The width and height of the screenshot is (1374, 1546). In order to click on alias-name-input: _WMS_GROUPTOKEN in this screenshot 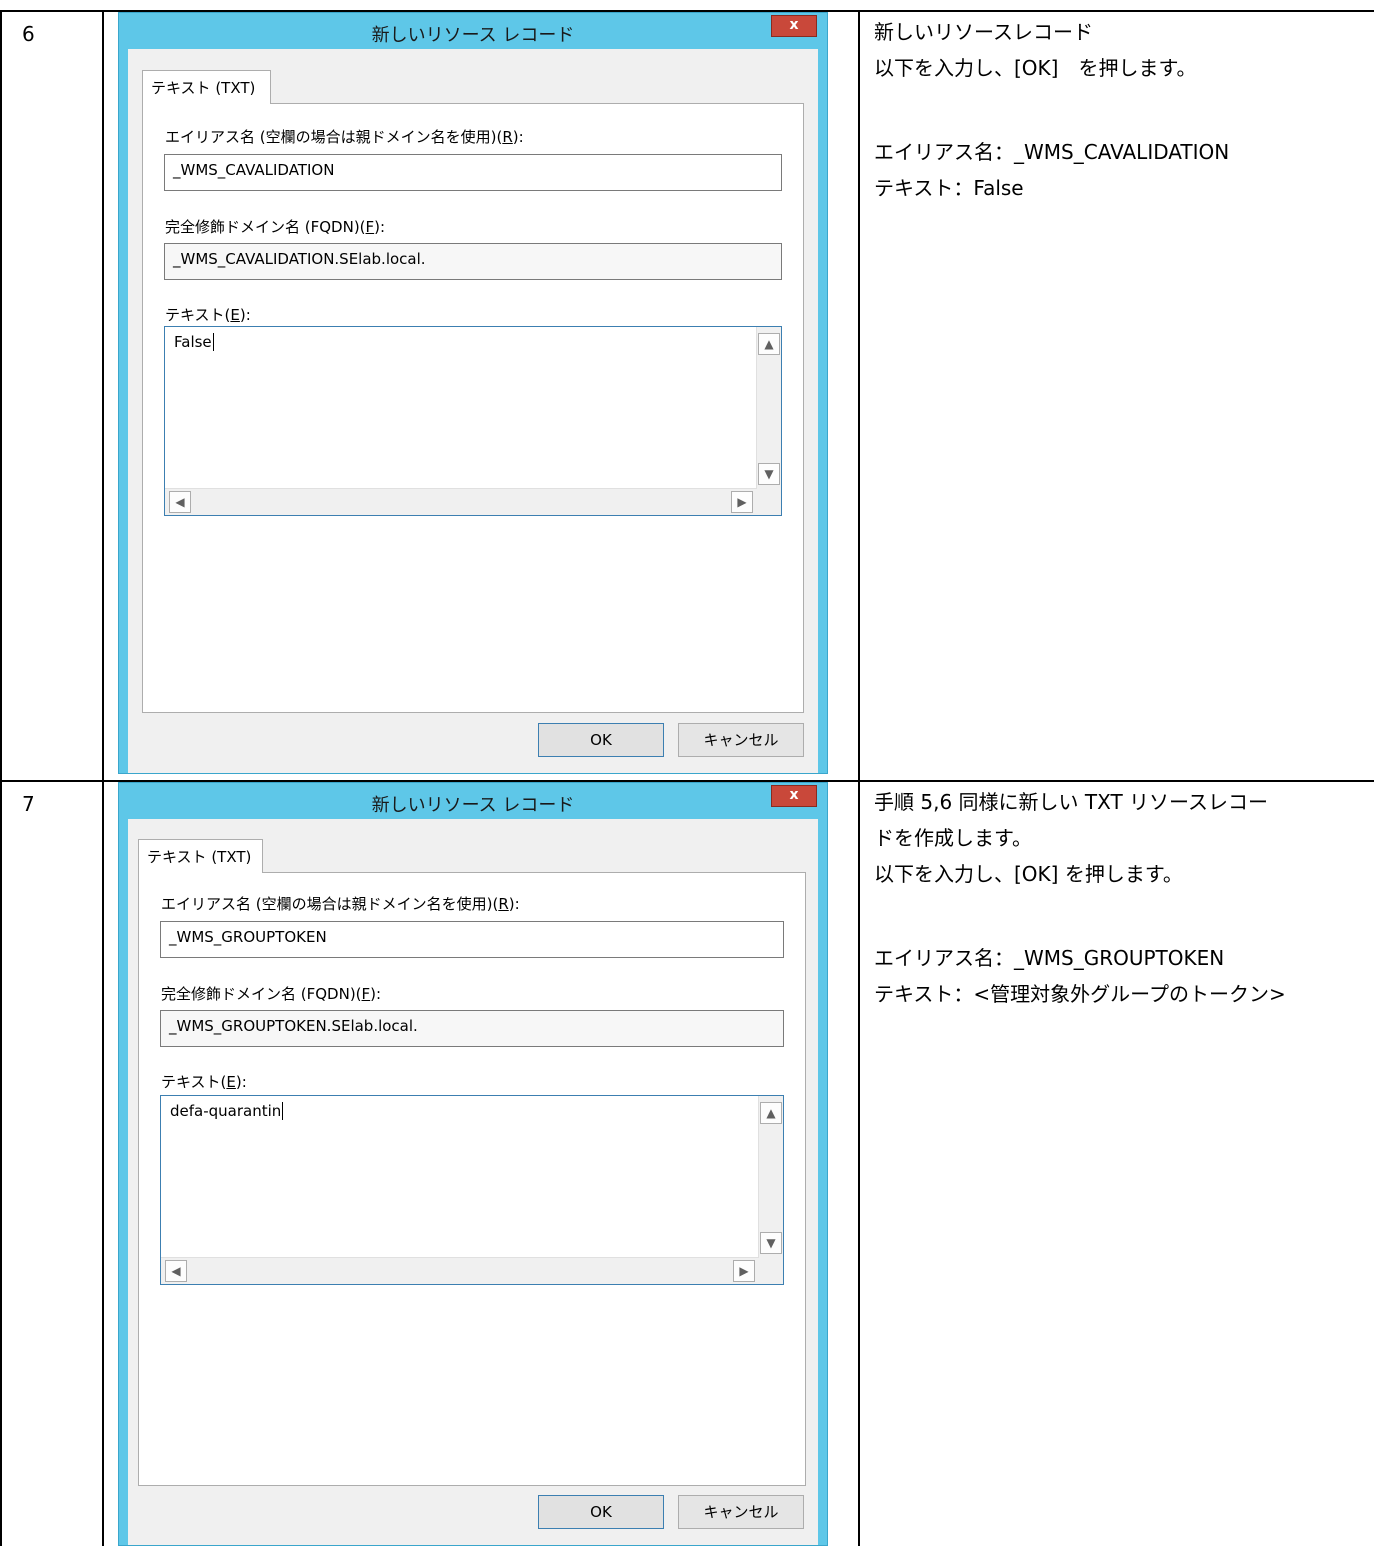, I will do `click(472, 939)`.